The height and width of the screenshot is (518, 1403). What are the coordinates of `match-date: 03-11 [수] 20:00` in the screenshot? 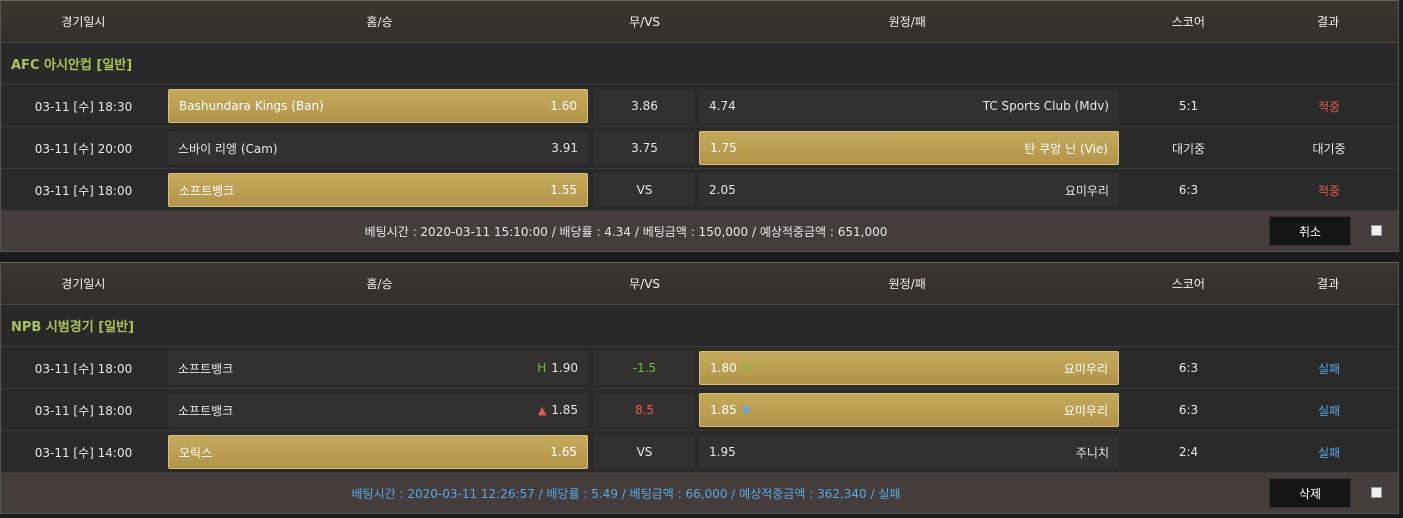 It's located at (83, 148).